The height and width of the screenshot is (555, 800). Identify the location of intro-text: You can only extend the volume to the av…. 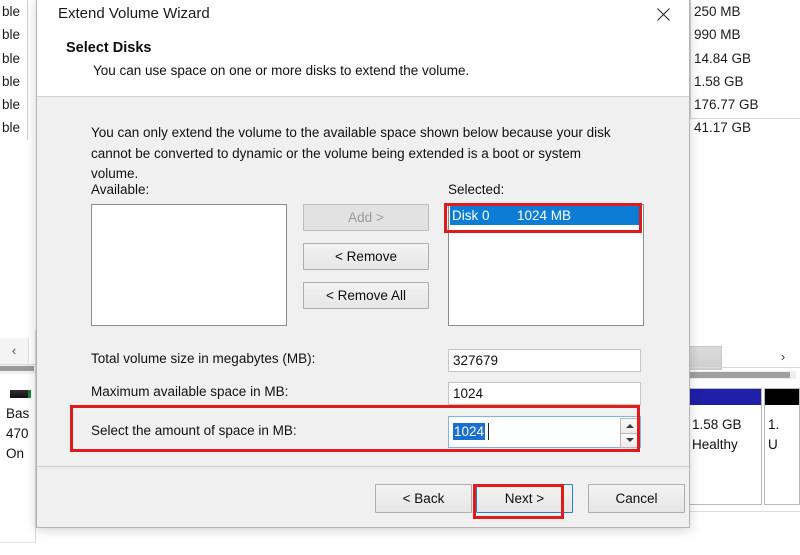
(351, 153).